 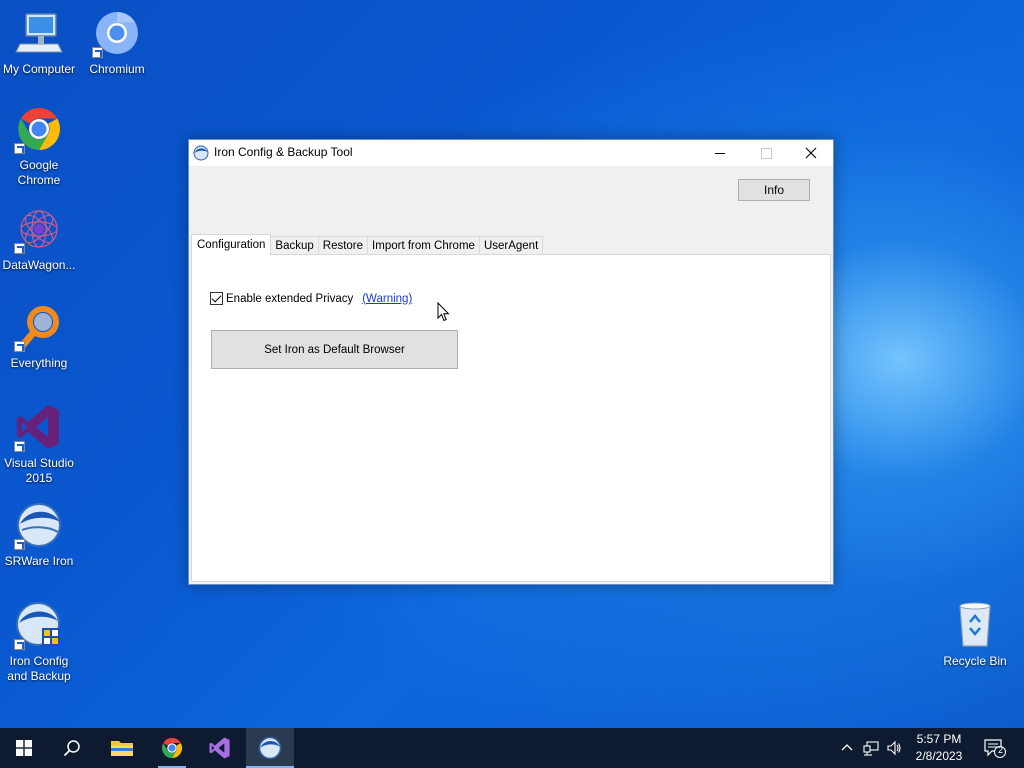 I want to click on srware-iron-icon, so click(x=39, y=525).